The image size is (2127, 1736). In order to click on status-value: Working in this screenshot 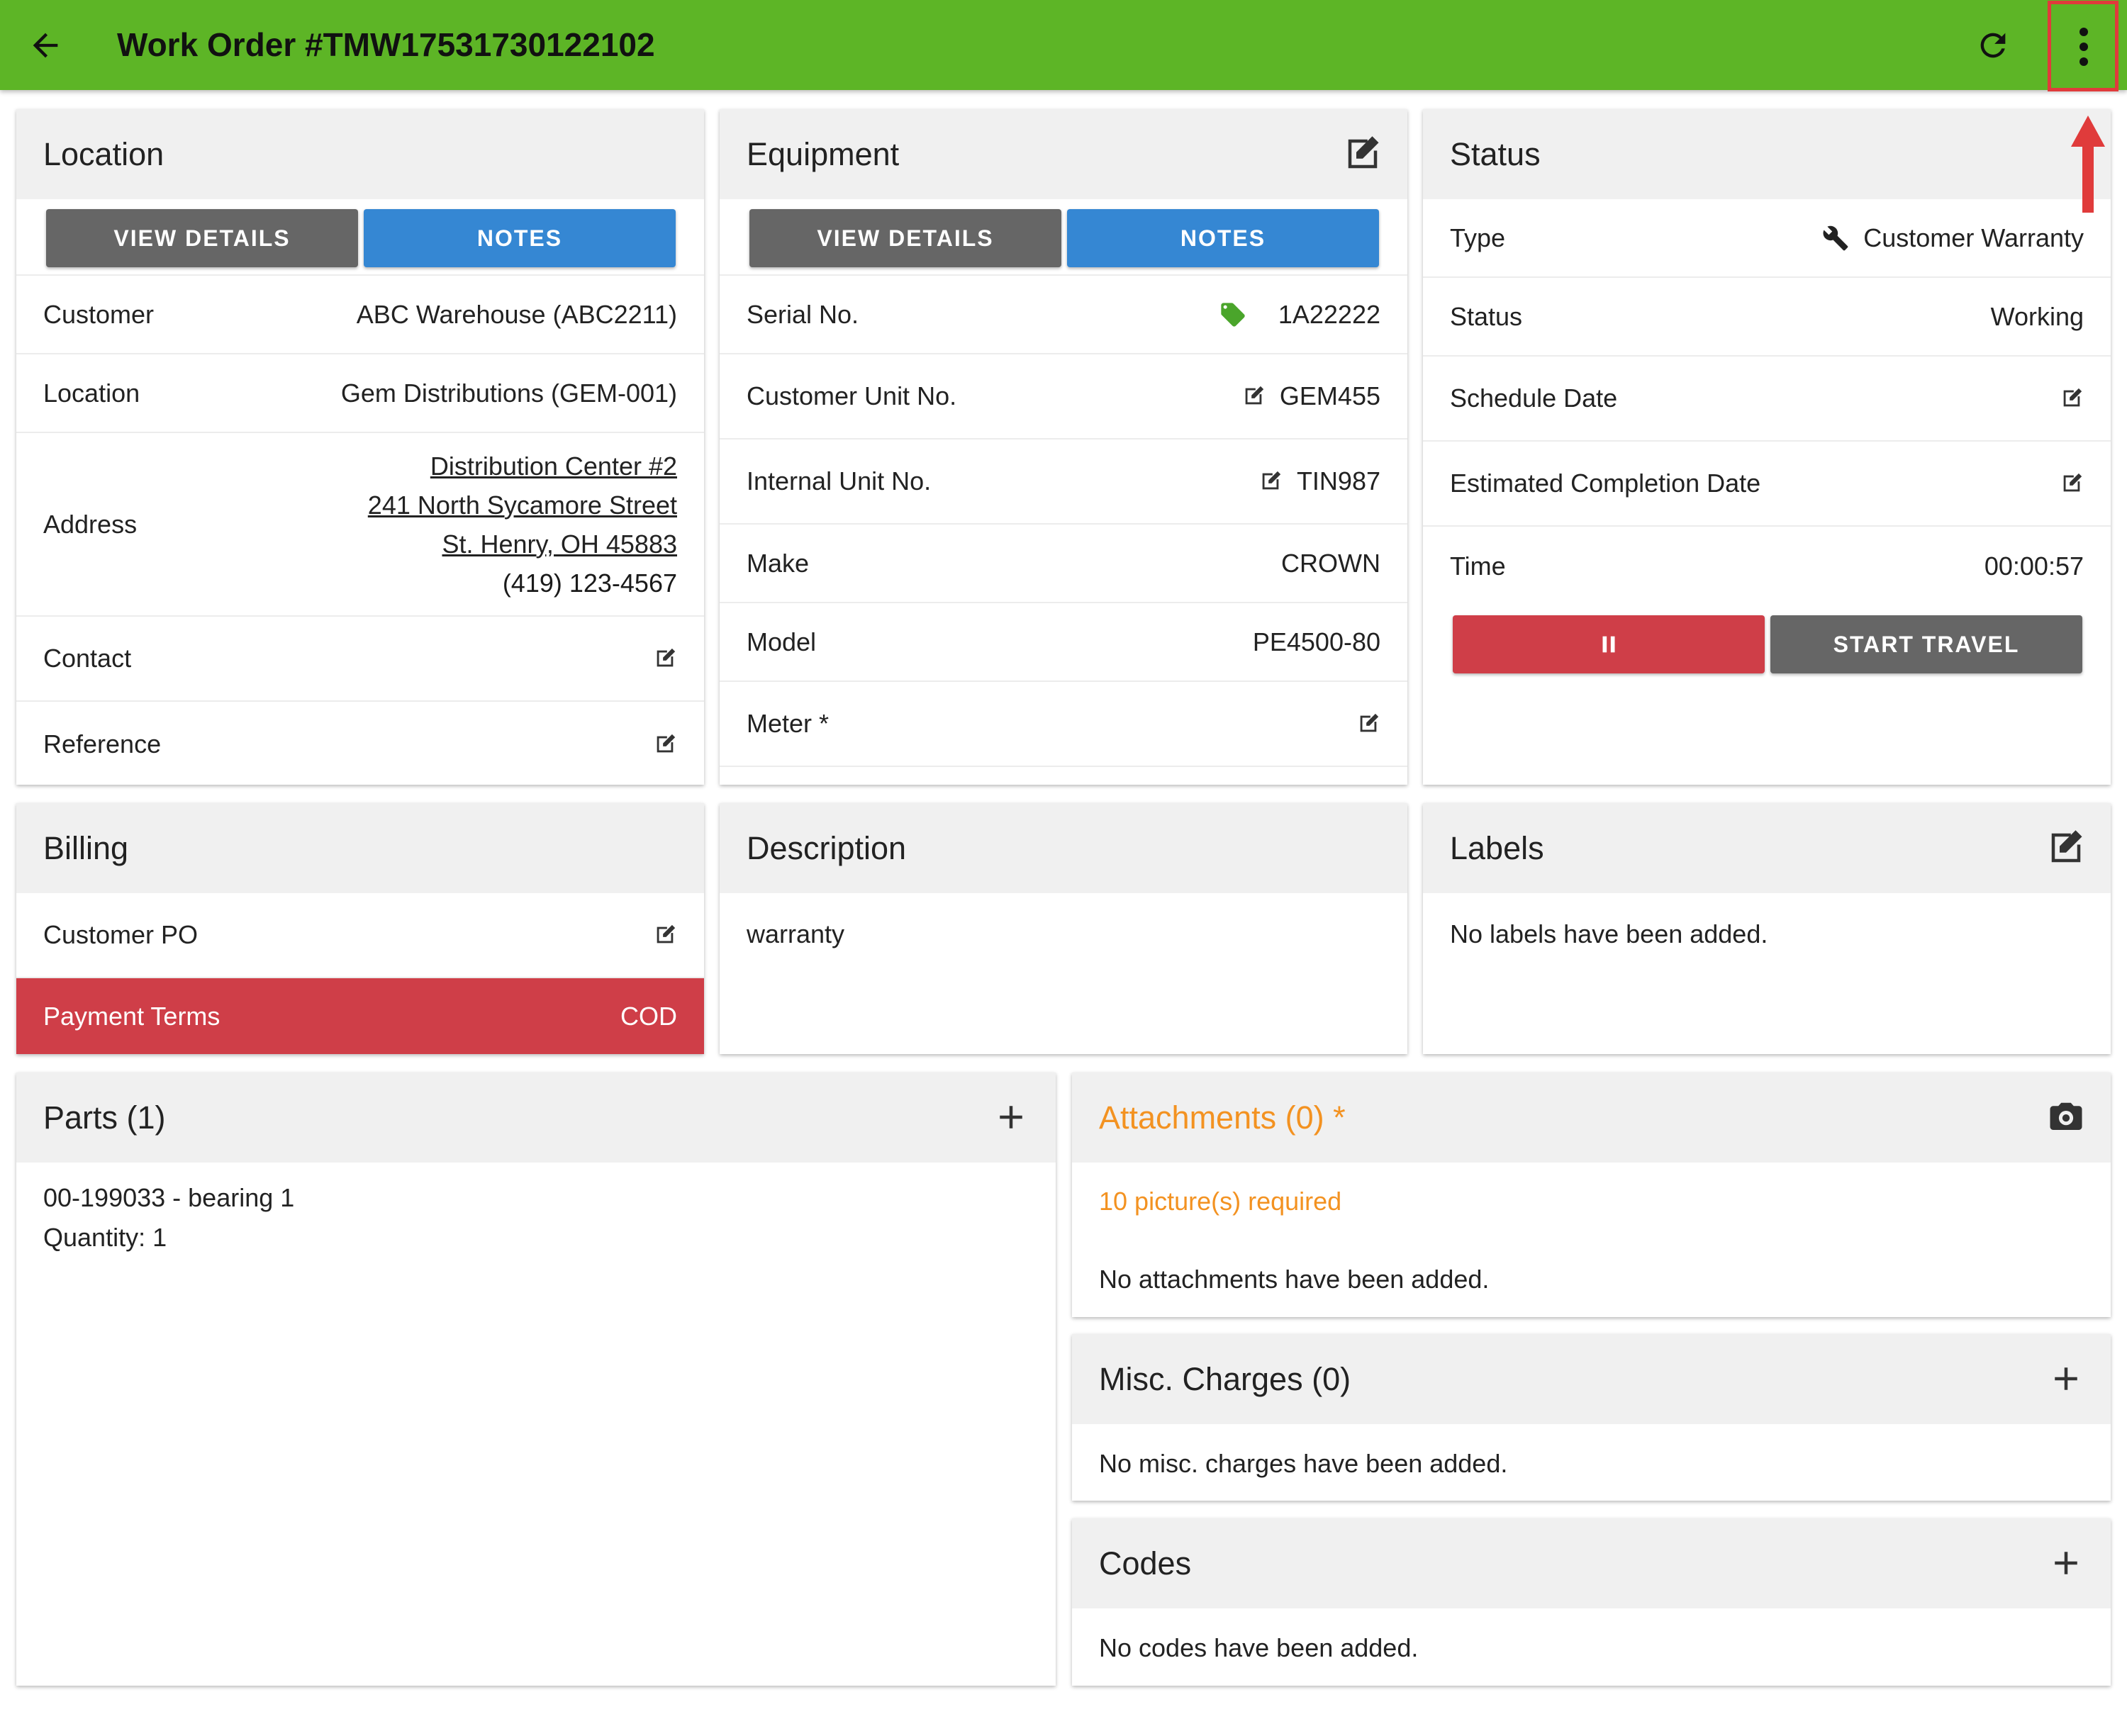, I will do `click(2037, 316)`.